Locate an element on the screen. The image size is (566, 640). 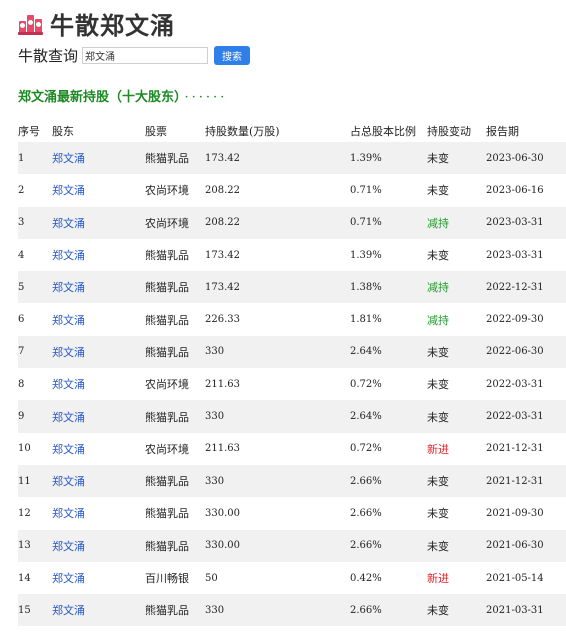
table-row: 13 郑文涌 熊猫乳品 330.00 2.66% 未变 2021-06-30 is located at coordinates (292, 545).